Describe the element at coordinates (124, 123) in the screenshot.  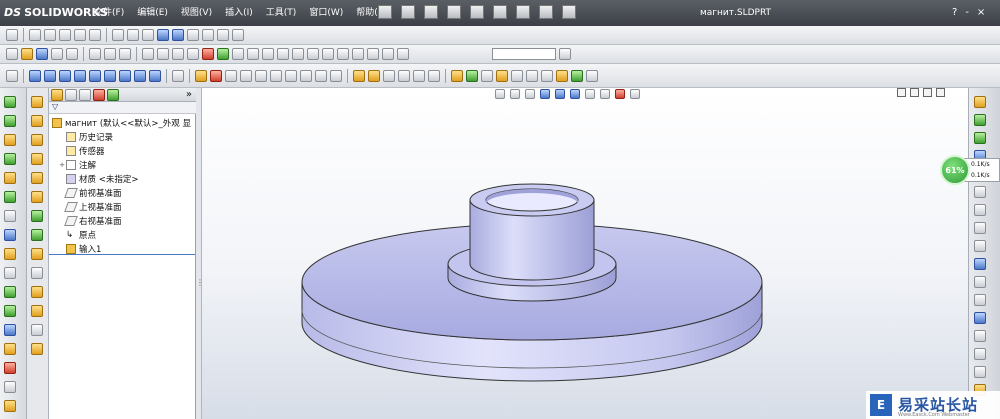
I see `tree-root: магнит (默认<<默认>_外观 显` at that location.